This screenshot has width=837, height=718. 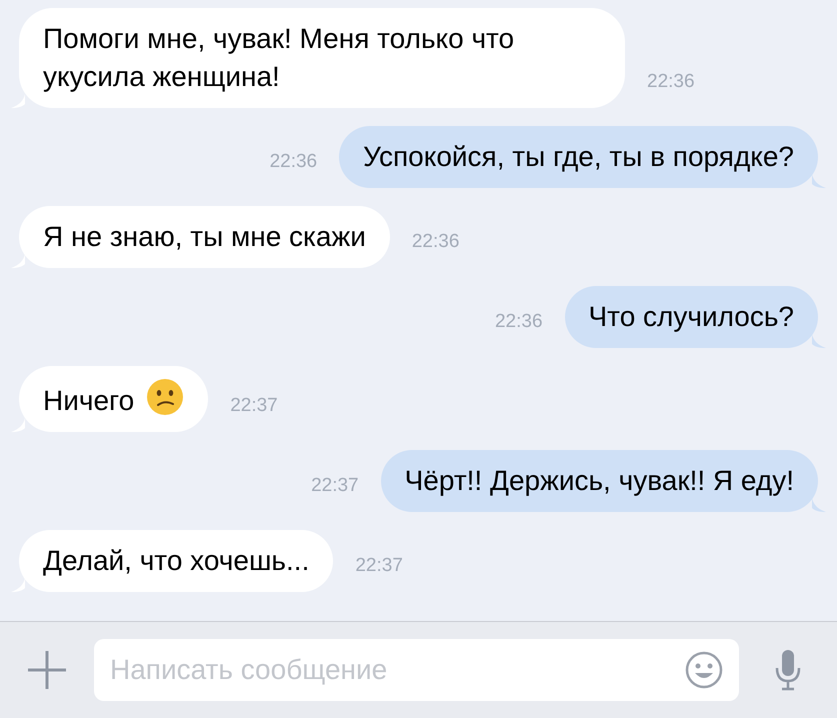 I want to click on message-input-field: Написать сообщение, so click(x=416, y=670).